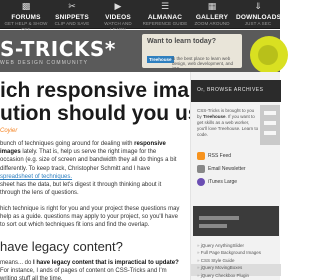  Describe the element at coordinates (181, 41) in the screenshot. I see `promo-title: Want to learn today?` at that location.